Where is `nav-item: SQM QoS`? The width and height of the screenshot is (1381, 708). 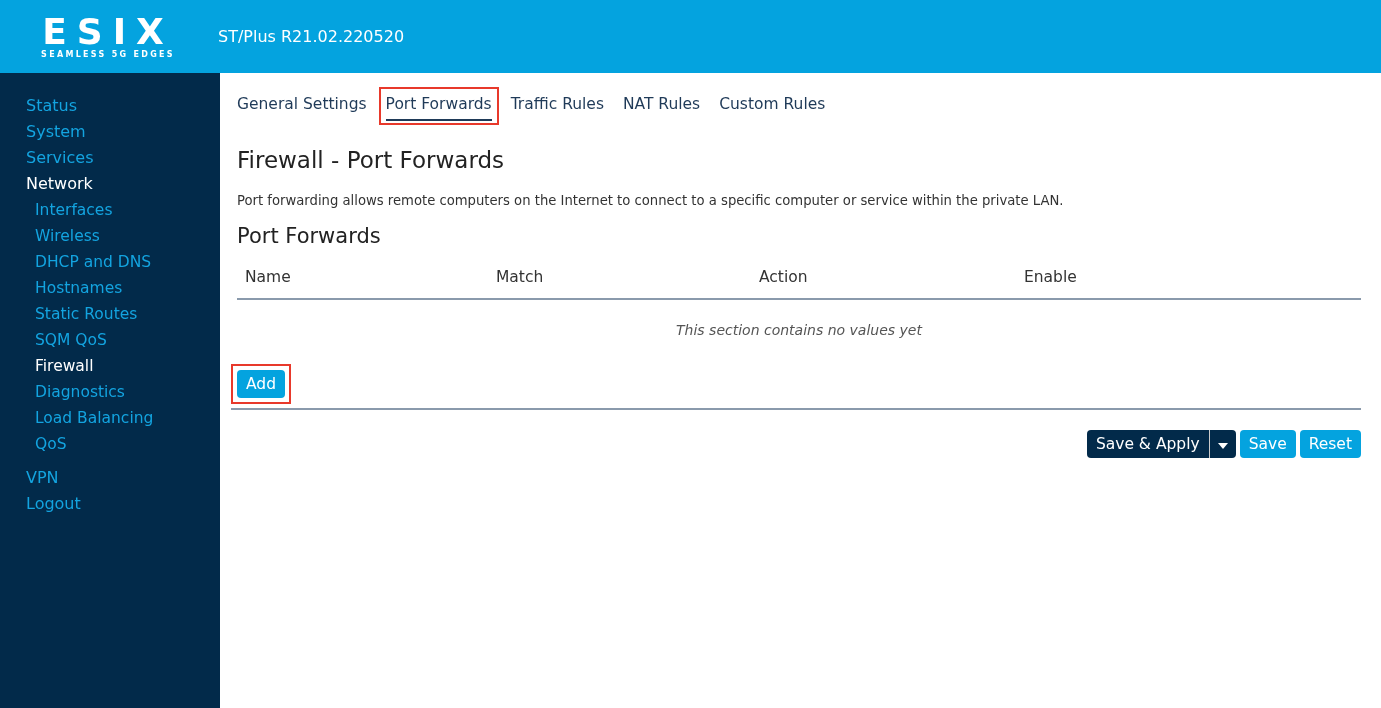
nav-item: SQM QoS is located at coordinates (71, 340).